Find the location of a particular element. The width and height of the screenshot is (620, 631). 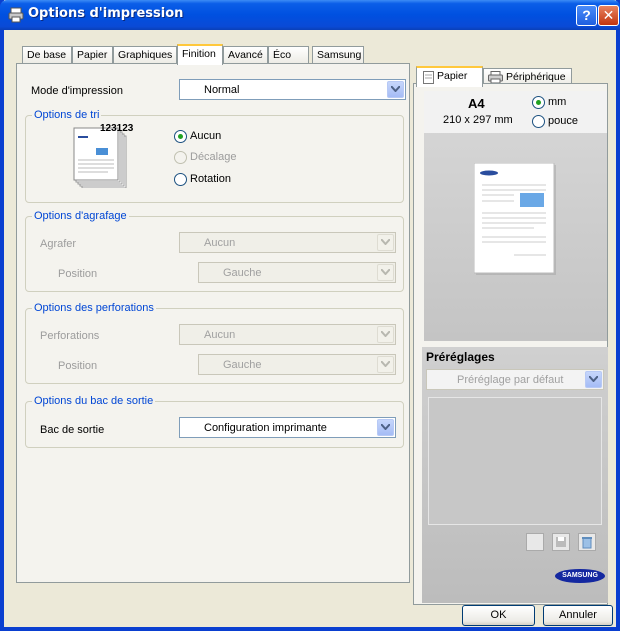

paper-icon is located at coordinates (428, 77).